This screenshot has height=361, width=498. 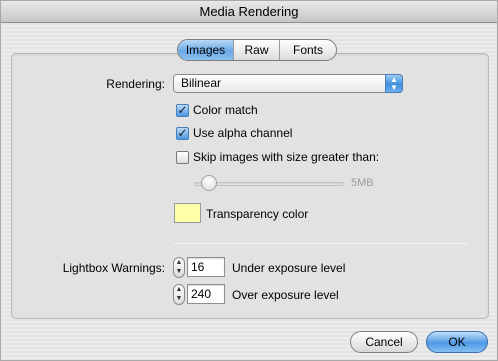 What do you see at coordinates (288, 83) in the screenshot?
I see `rendering-select: Bilinear ▲ ▼` at bounding box center [288, 83].